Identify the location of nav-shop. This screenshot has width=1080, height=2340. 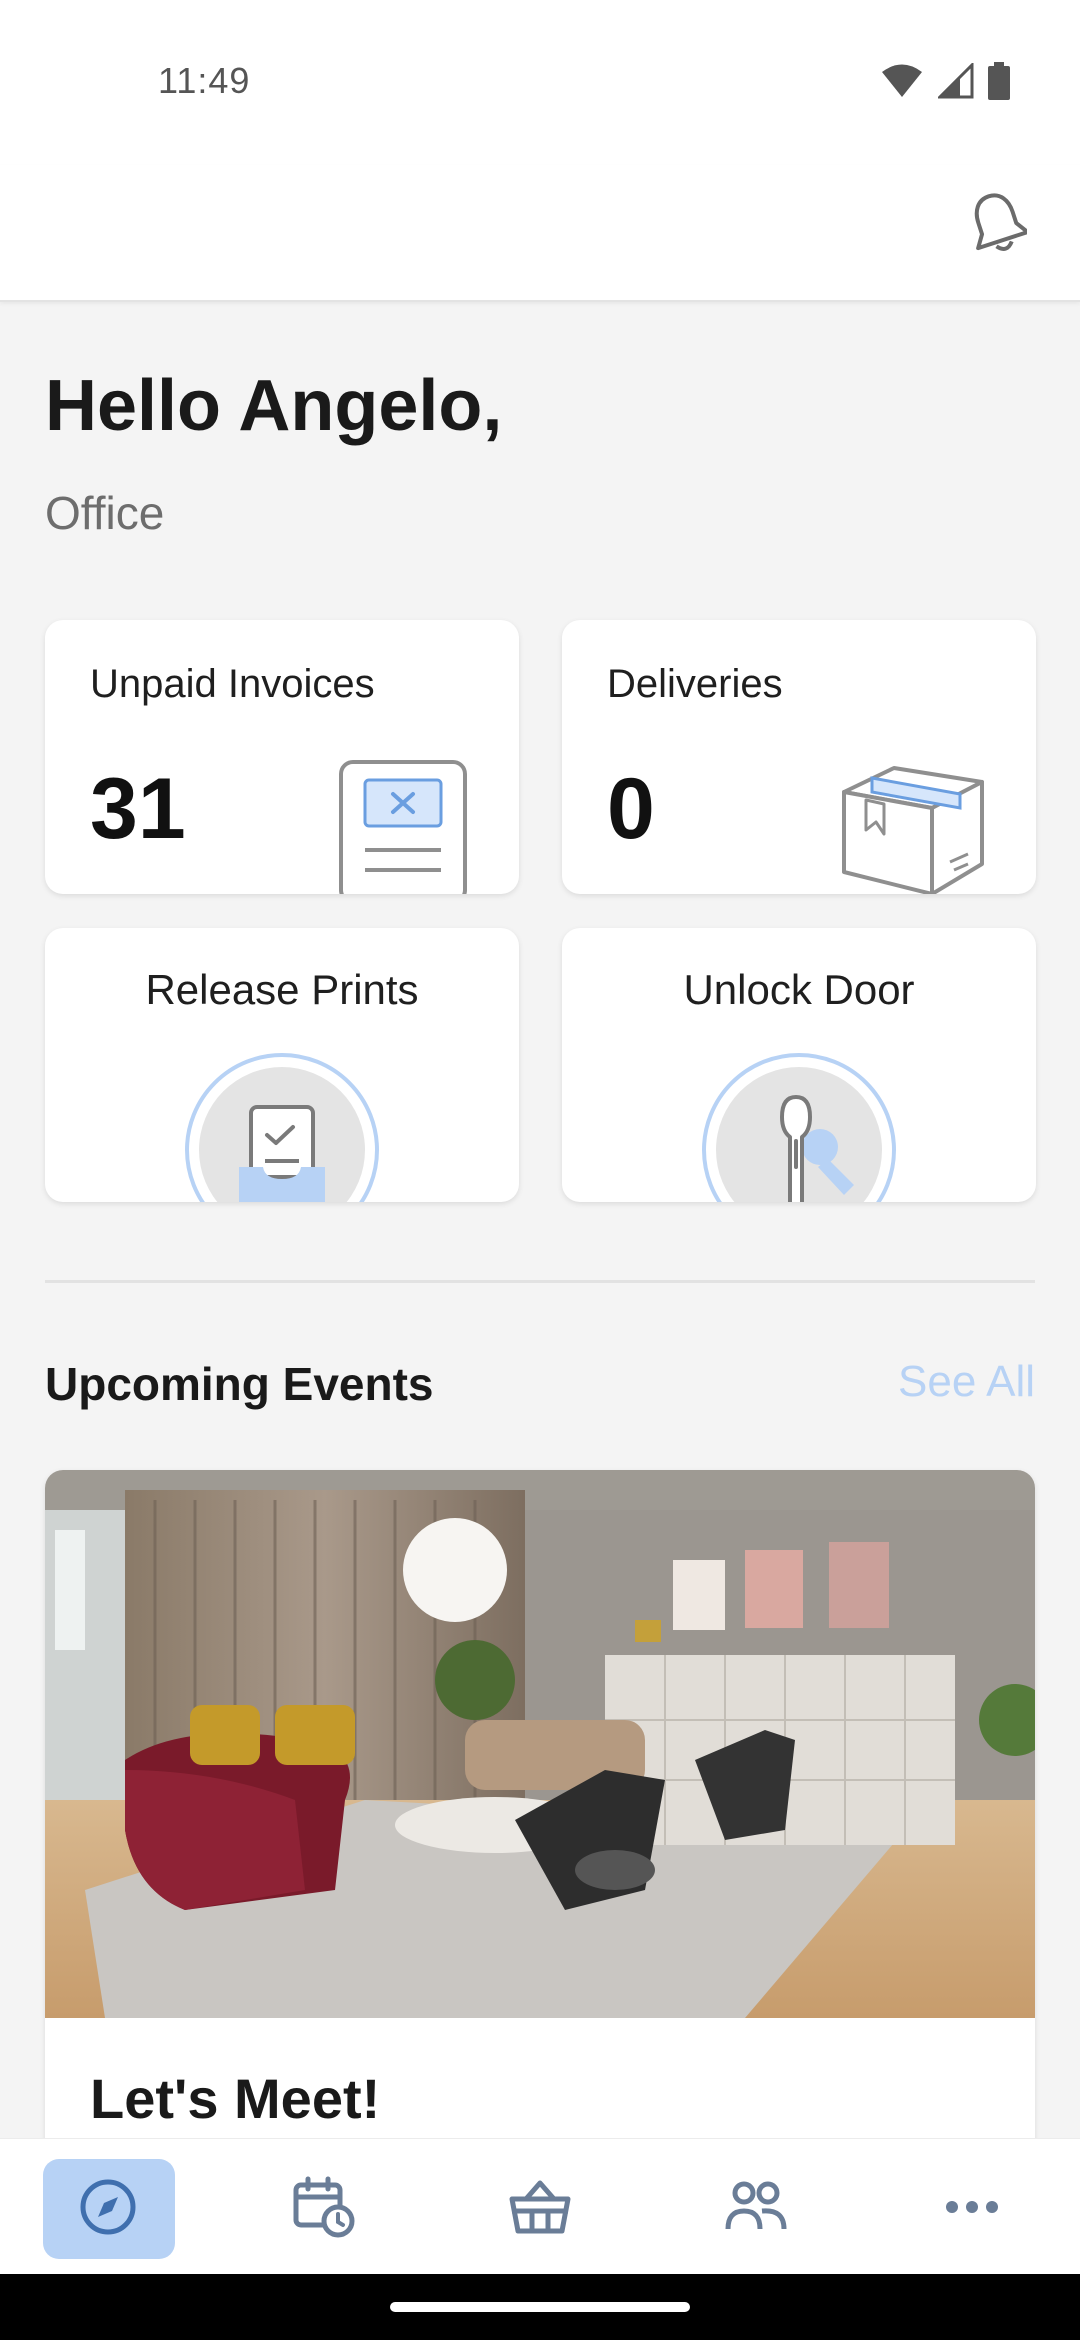
(540, 2207).